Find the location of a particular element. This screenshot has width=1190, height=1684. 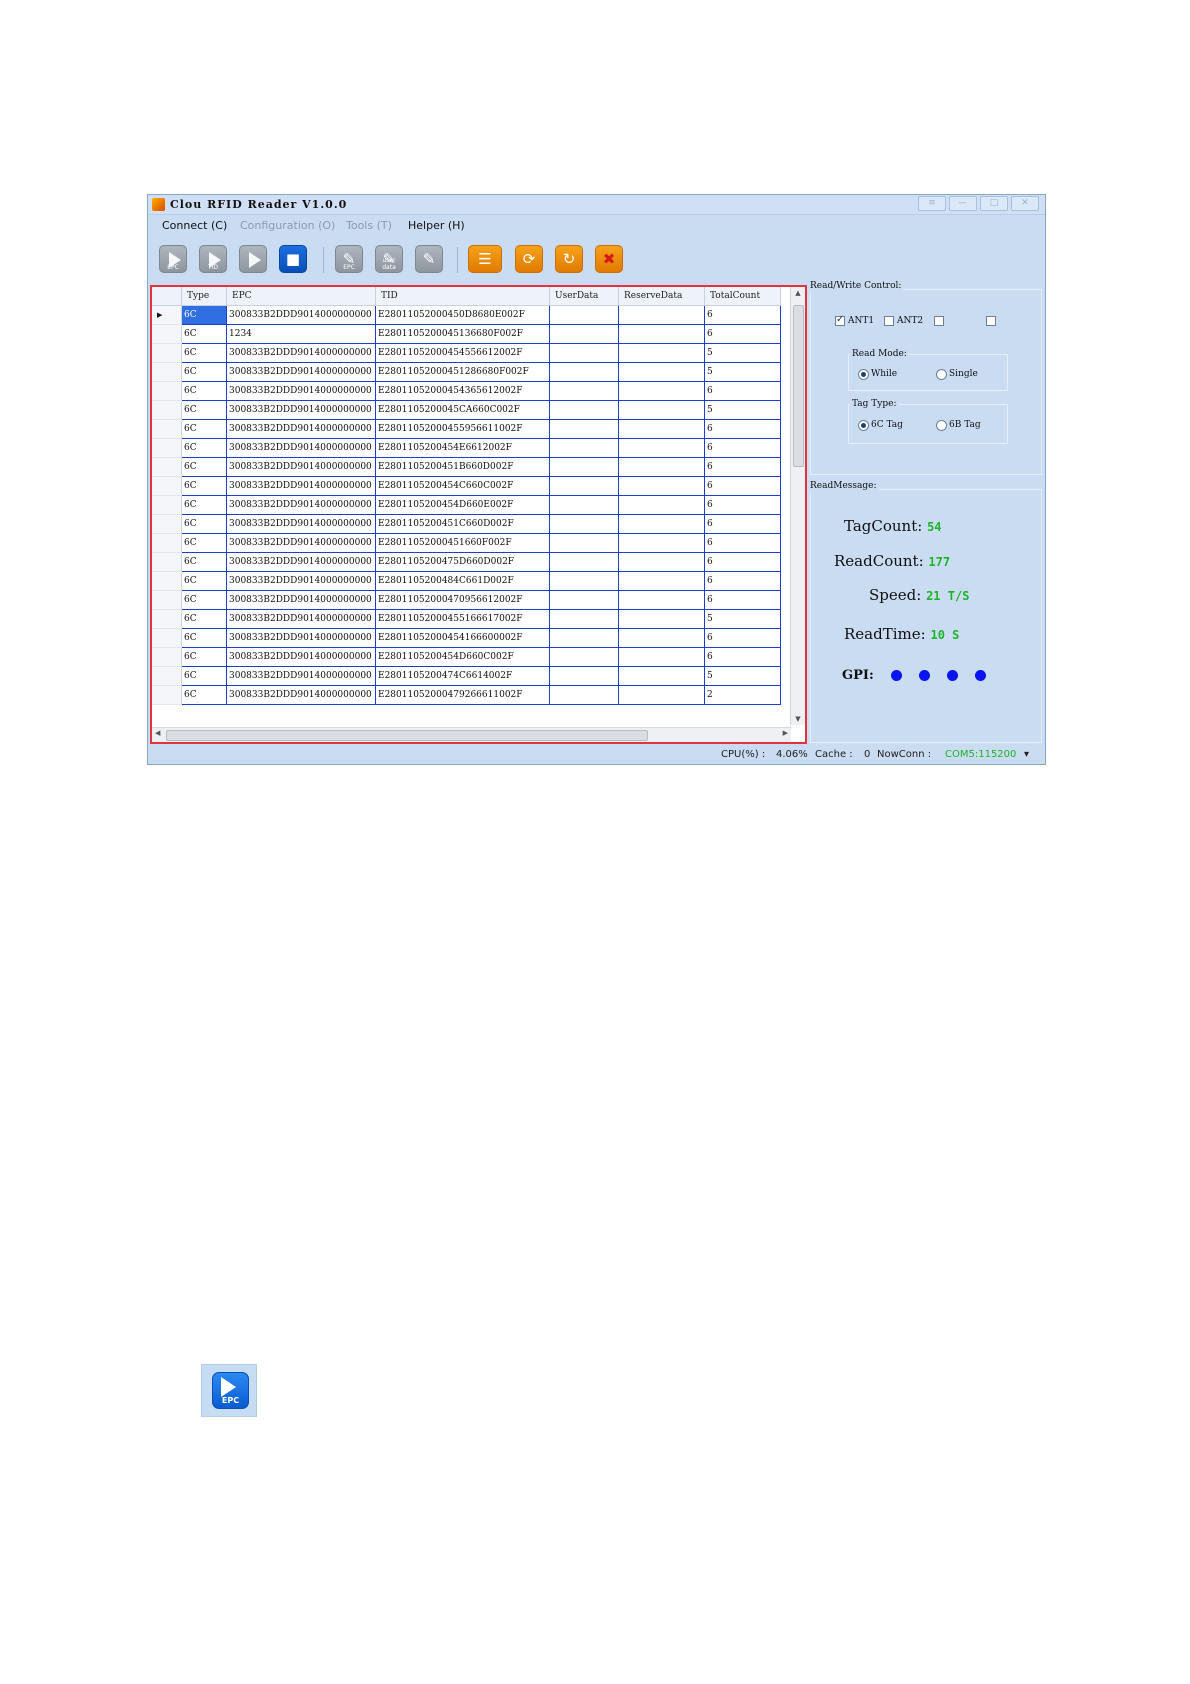

tag-count-value: 54 is located at coordinates (934, 527).